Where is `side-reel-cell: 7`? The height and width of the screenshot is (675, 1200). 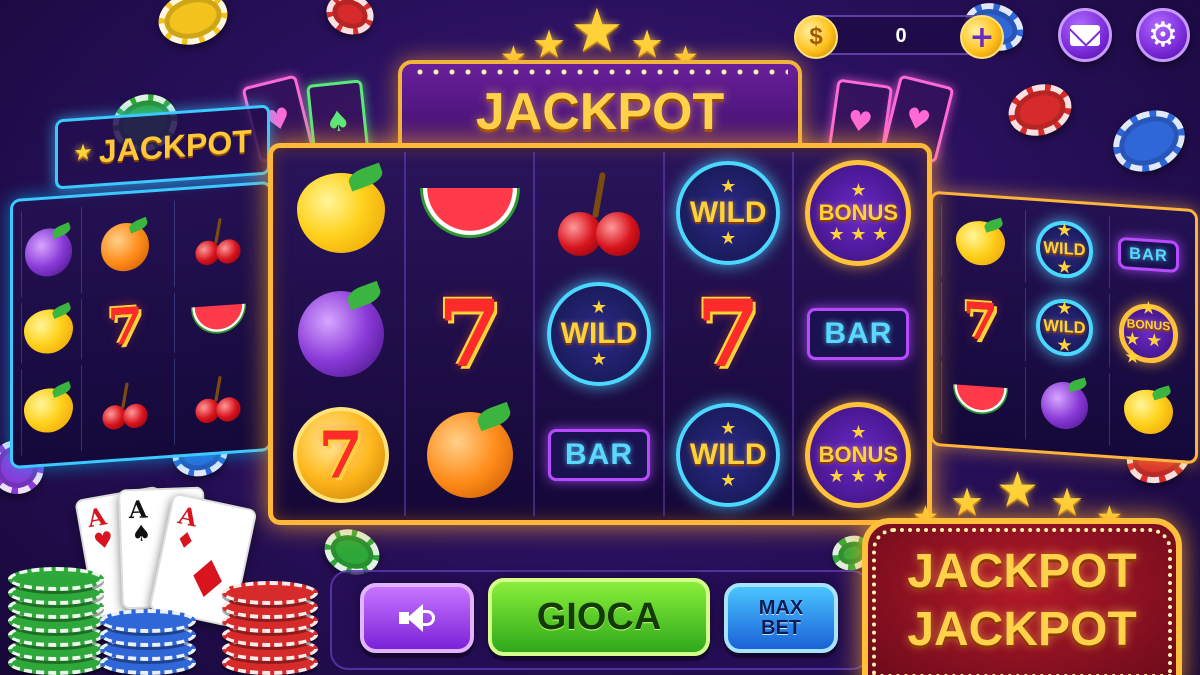
side-reel-cell: 7 is located at coordinates (124, 326).